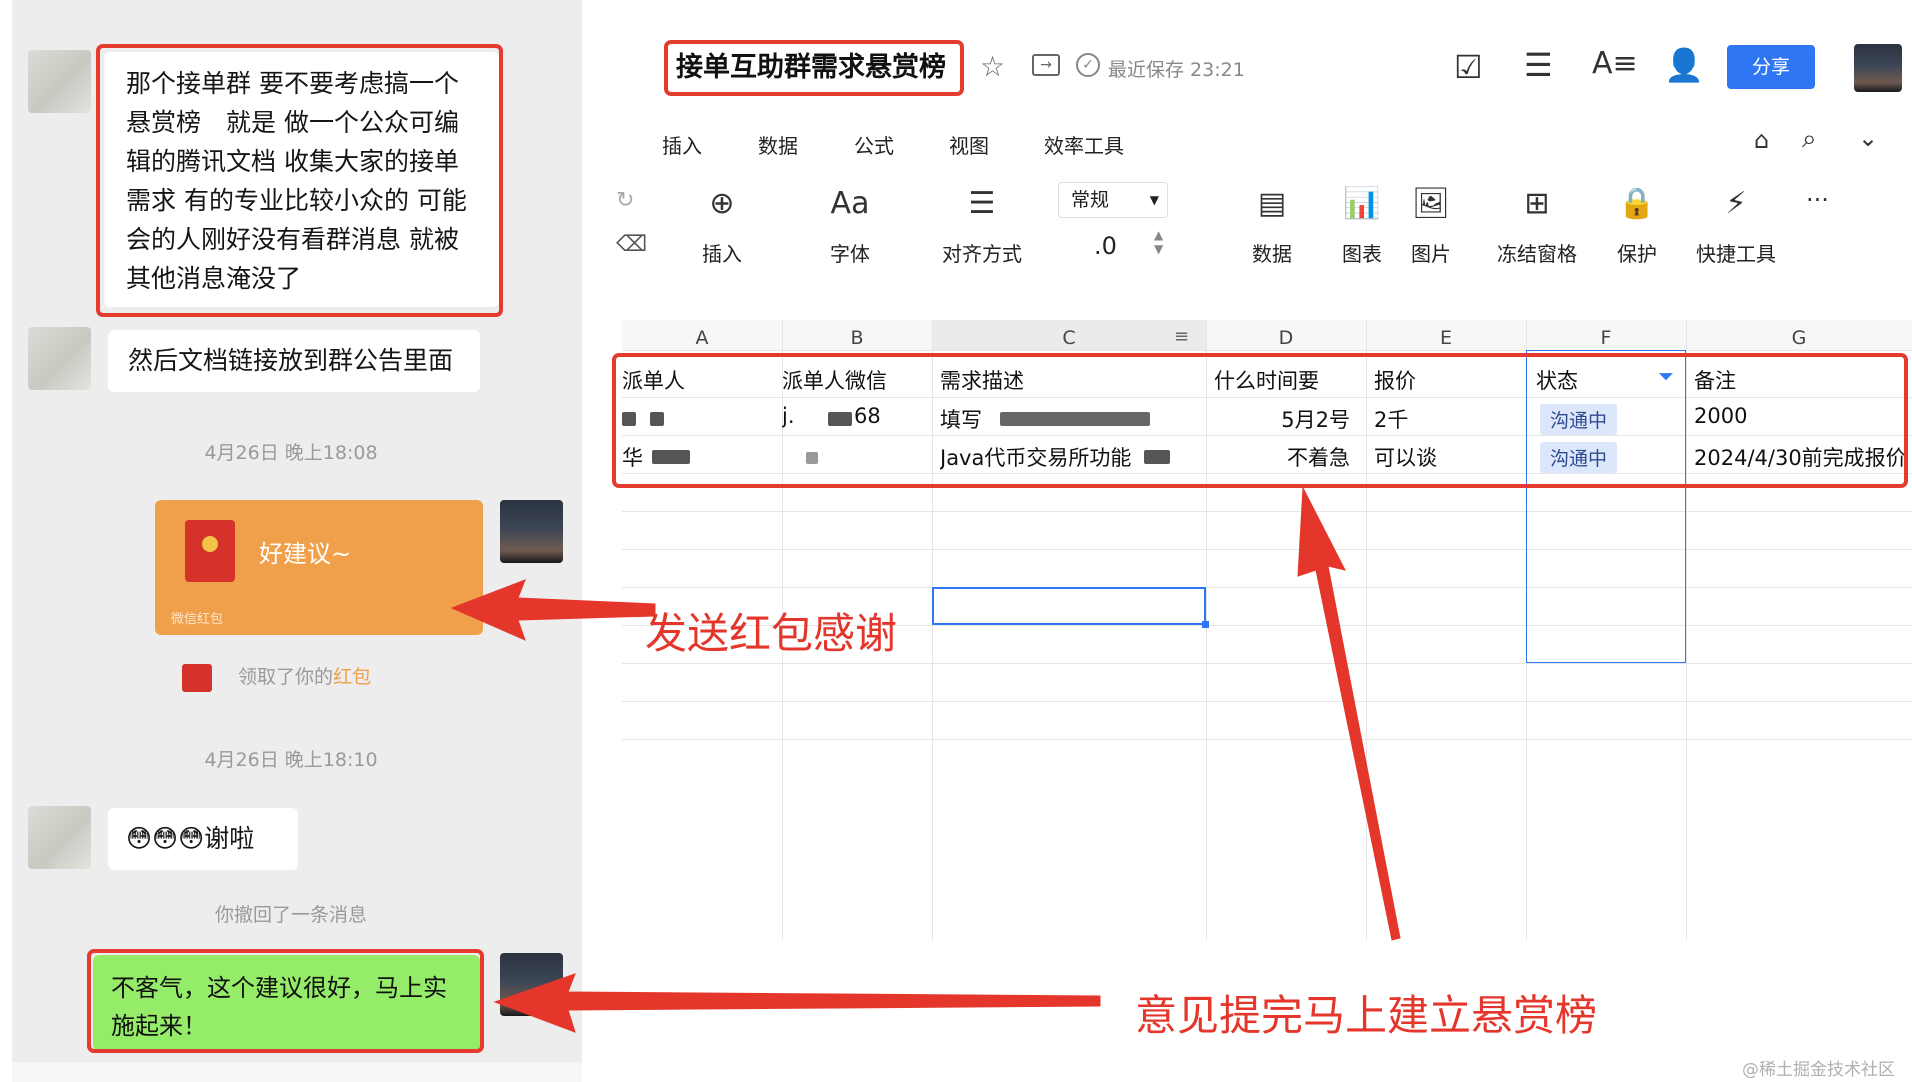  Describe the element at coordinates (682, 144) in the screenshot. I see `menu-item-insert: 插入` at that location.